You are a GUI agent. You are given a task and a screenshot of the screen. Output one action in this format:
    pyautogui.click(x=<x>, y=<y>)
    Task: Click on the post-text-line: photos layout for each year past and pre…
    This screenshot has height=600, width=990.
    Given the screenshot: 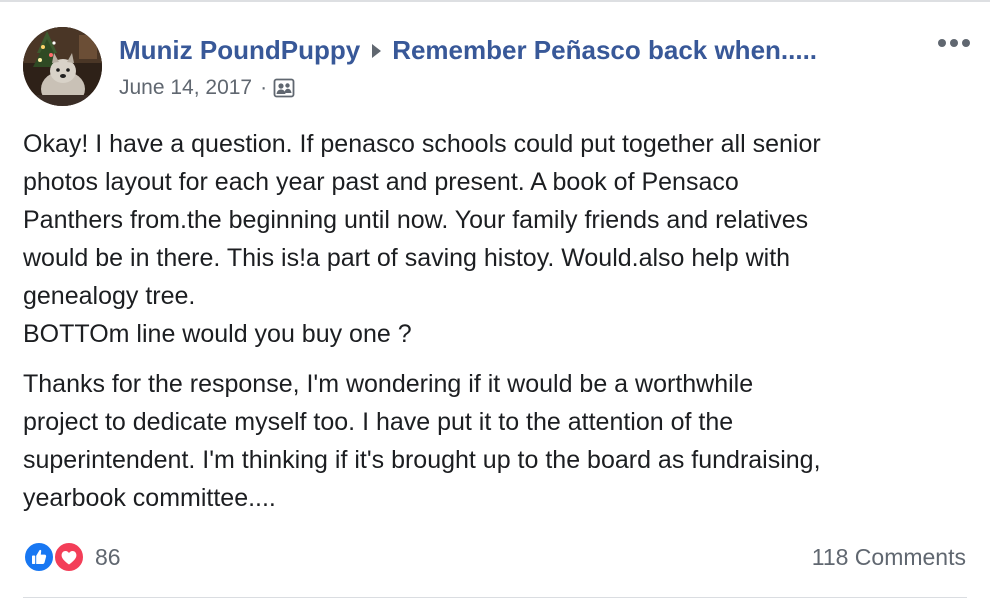 What is the action you would take?
    pyautogui.click(x=381, y=182)
    